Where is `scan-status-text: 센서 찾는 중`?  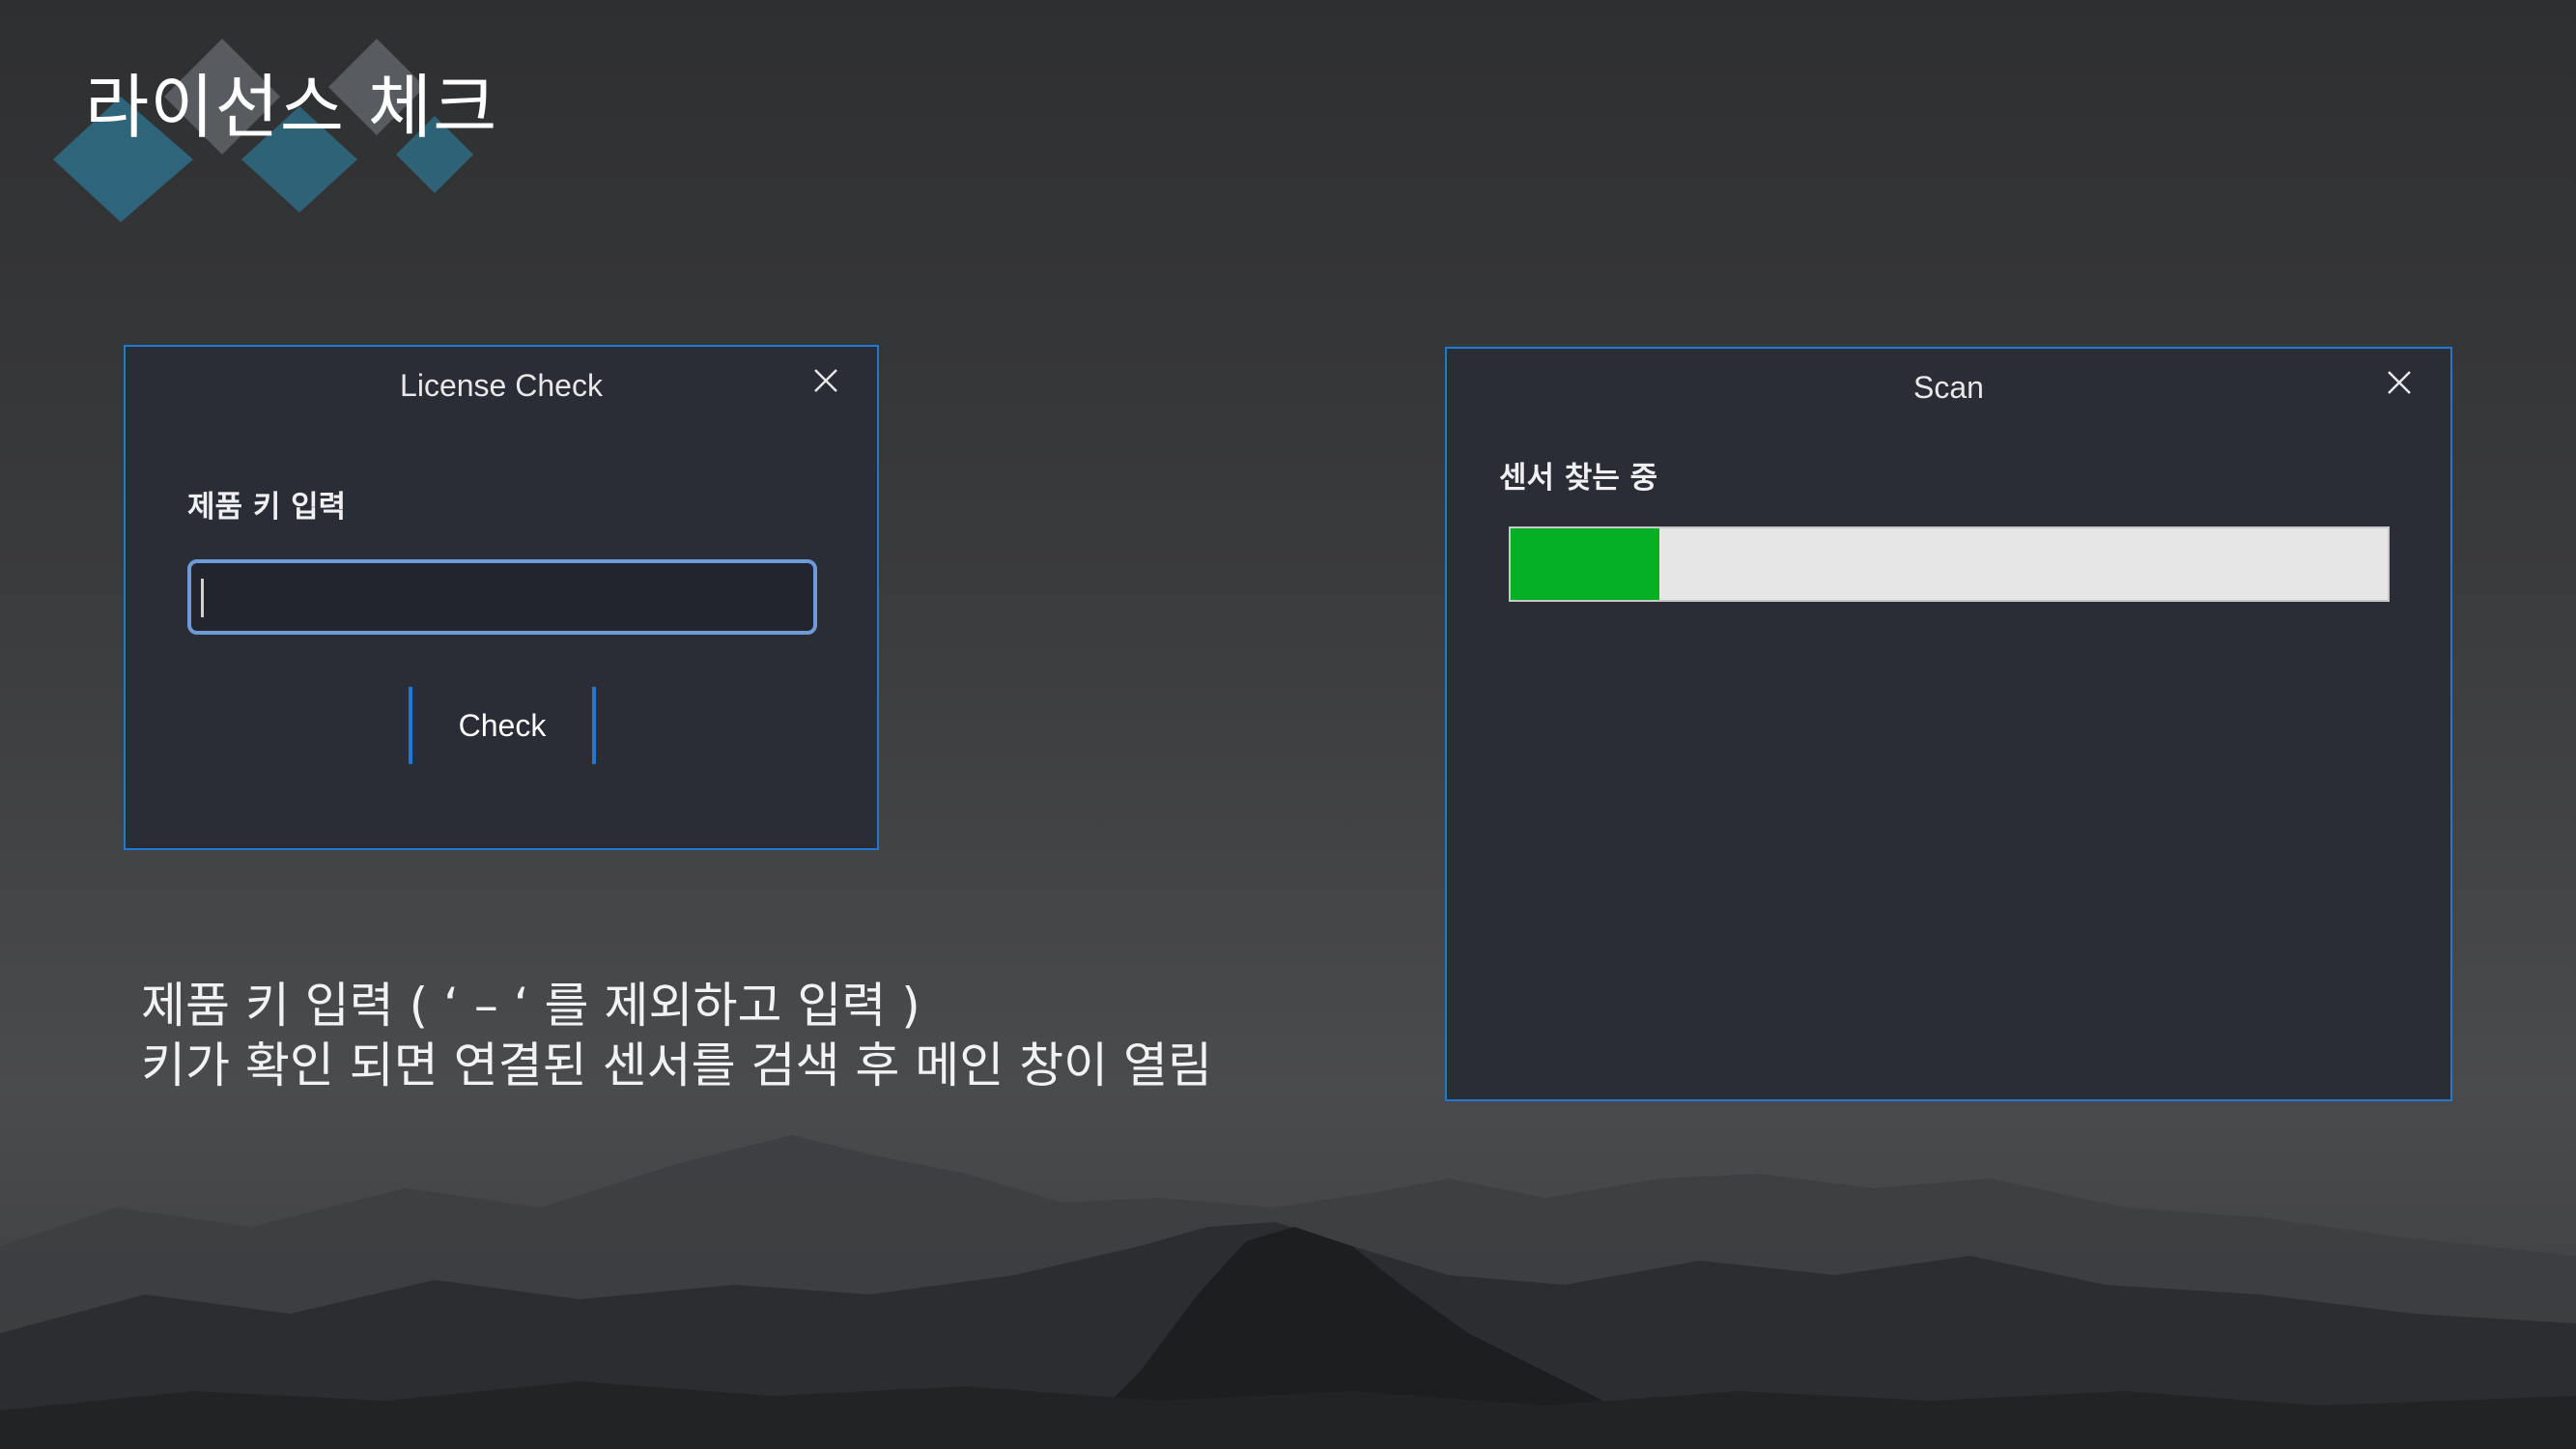 scan-status-text: 센서 찾는 중 is located at coordinates (1578, 478).